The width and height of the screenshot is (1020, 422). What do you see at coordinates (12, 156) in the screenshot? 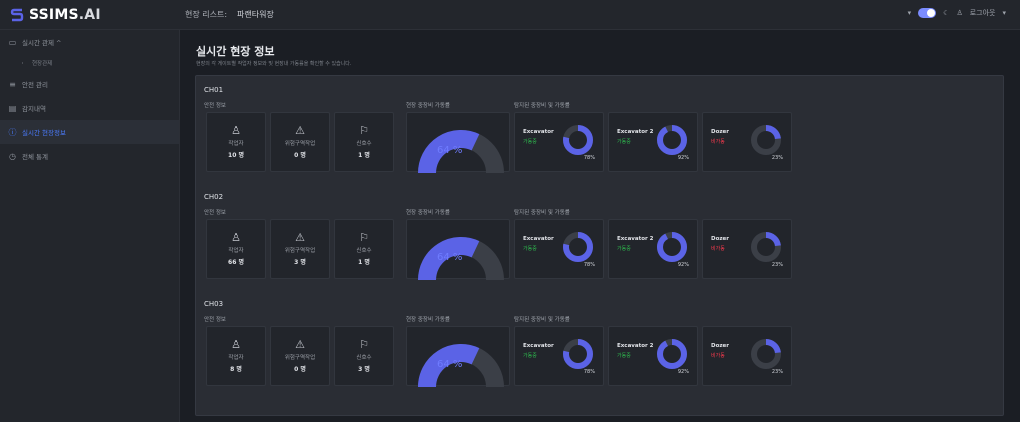
I see `clock-icon: ◷` at bounding box center [12, 156].